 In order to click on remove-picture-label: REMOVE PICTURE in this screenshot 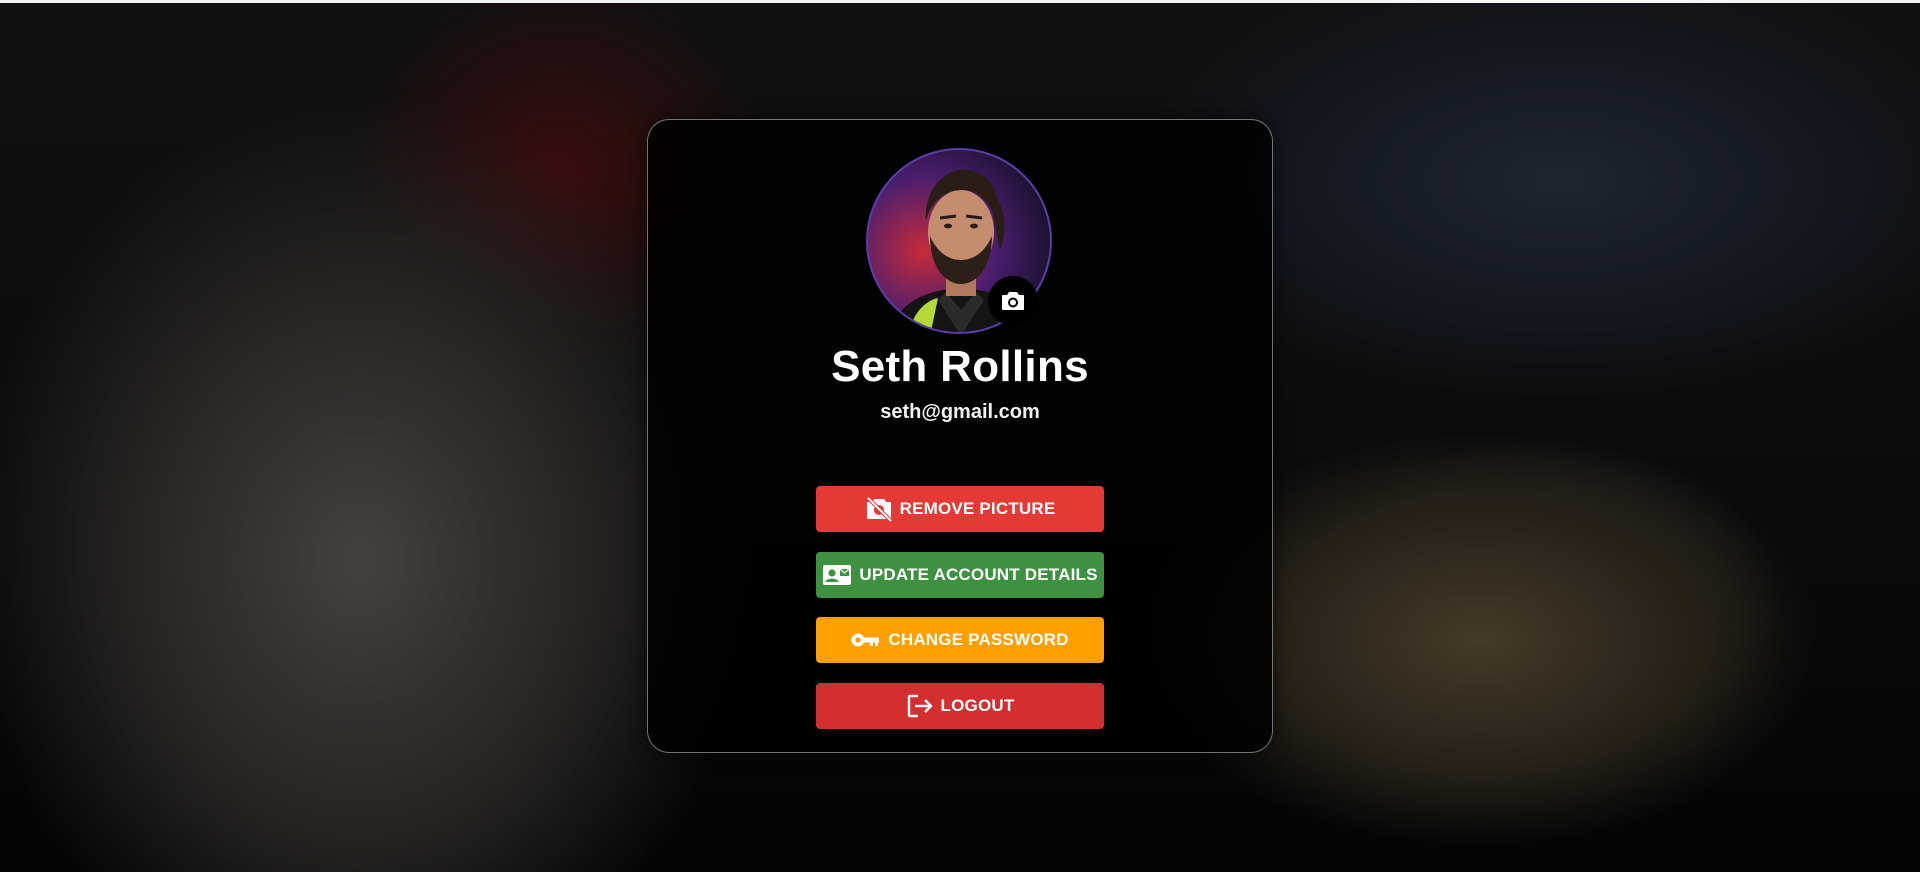, I will do `click(977, 508)`.